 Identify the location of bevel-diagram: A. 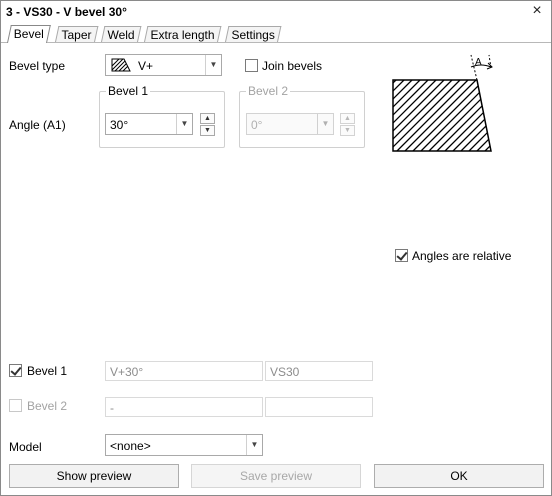
(442, 103).